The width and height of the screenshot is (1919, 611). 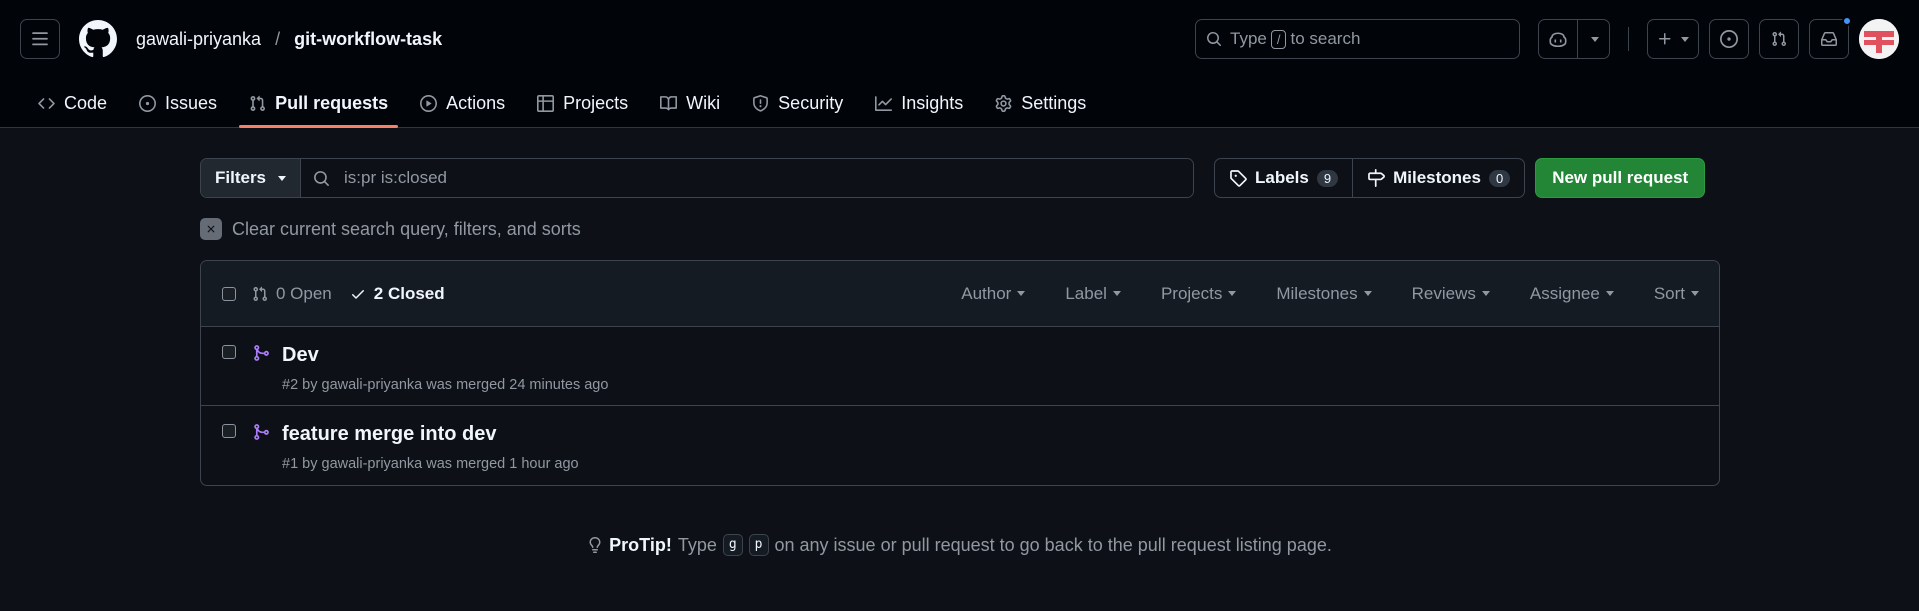 What do you see at coordinates (1443, 293) in the screenshot?
I see `dropdown-label: Reviews` at bounding box center [1443, 293].